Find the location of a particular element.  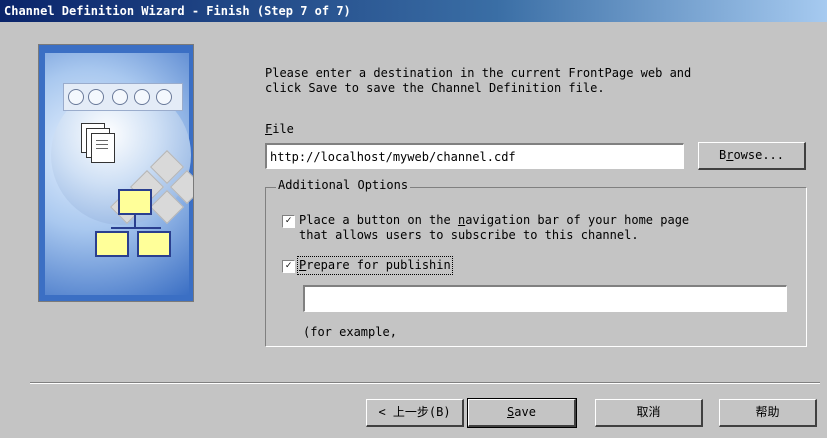

example-text: (for example, is located at coordinates (350, 332).